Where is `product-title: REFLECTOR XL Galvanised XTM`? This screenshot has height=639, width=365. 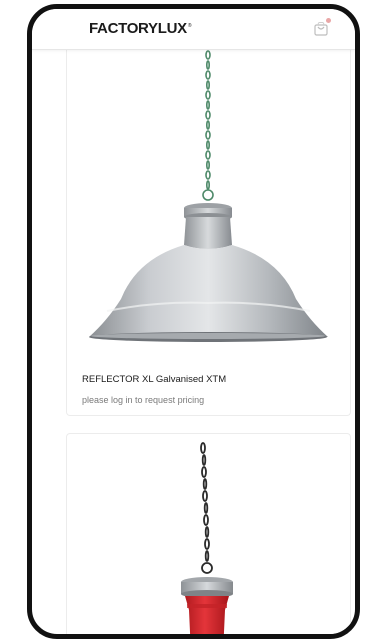 product-title: REFLECTOR XL Galvanised XTM is located at coordinates (154, 379).